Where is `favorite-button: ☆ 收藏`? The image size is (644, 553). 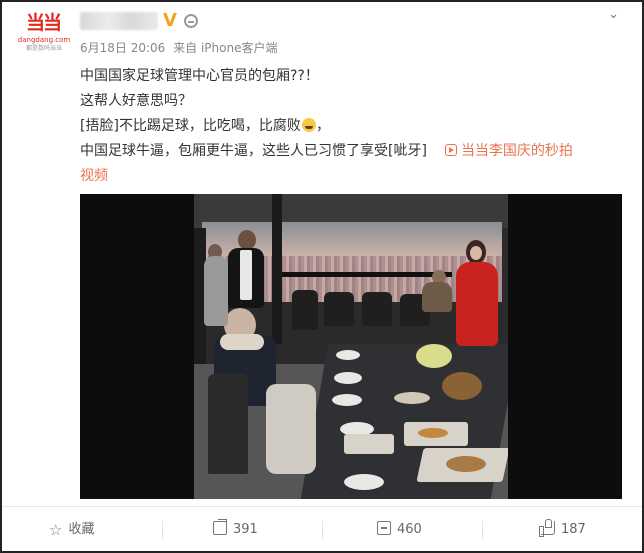 favorite-button: ☆ 收藏 is located at coordinates (71, 529).